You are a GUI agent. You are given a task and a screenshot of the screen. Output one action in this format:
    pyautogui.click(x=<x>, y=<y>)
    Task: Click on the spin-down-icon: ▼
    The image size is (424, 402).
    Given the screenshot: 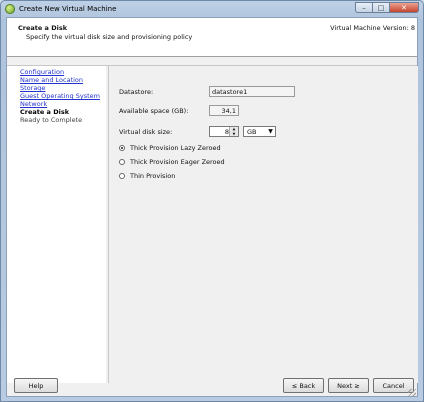 What is the action you would take?
    pyautogui.click(x=234, y=133)
    